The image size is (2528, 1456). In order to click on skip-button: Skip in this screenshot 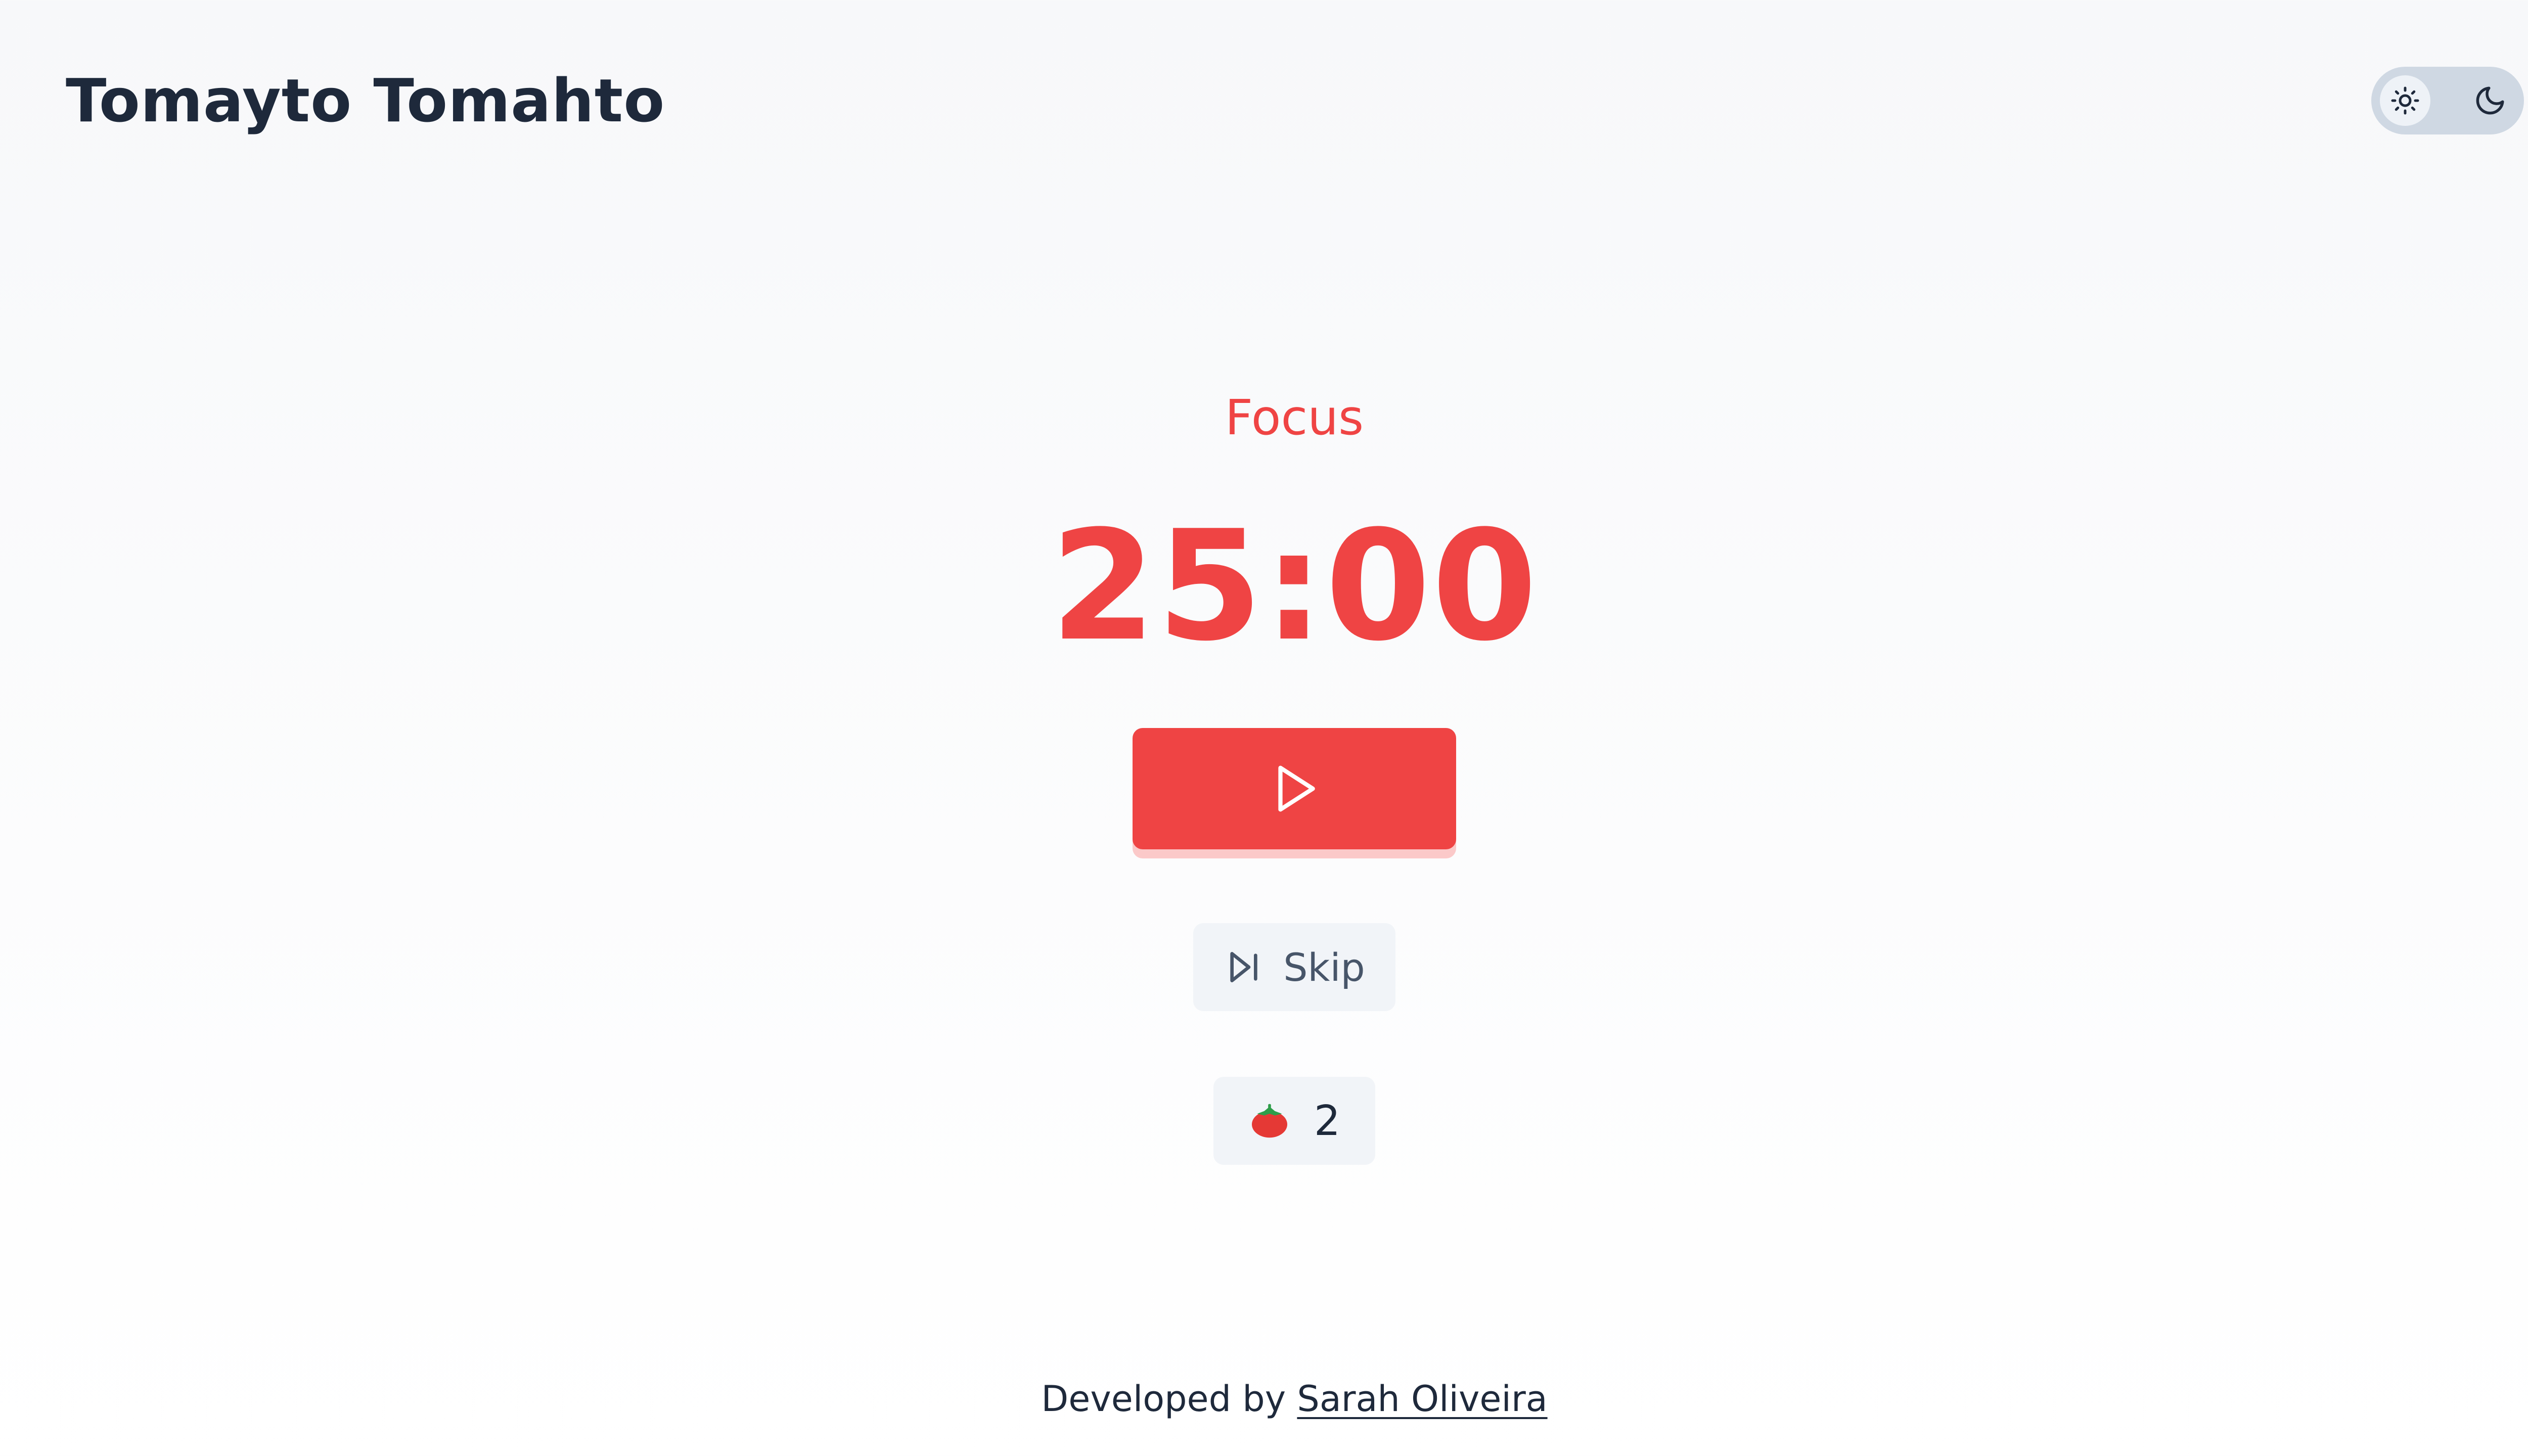, I will do `click(1294, 967)`.